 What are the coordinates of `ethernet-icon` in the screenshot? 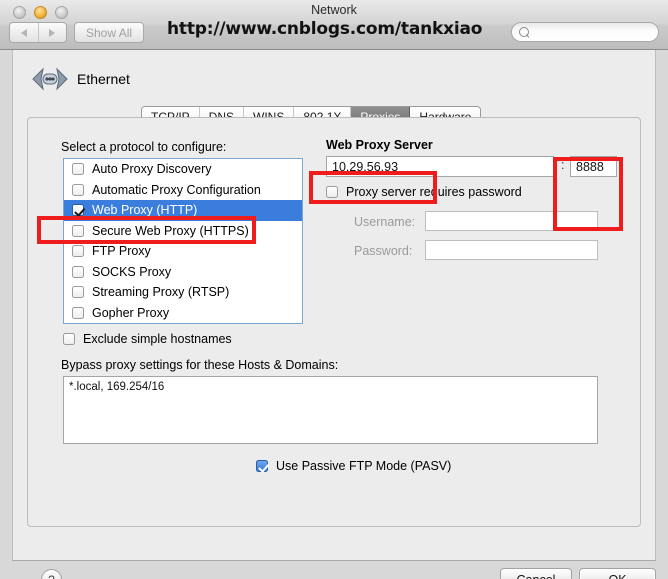 It's located at (50, 79).